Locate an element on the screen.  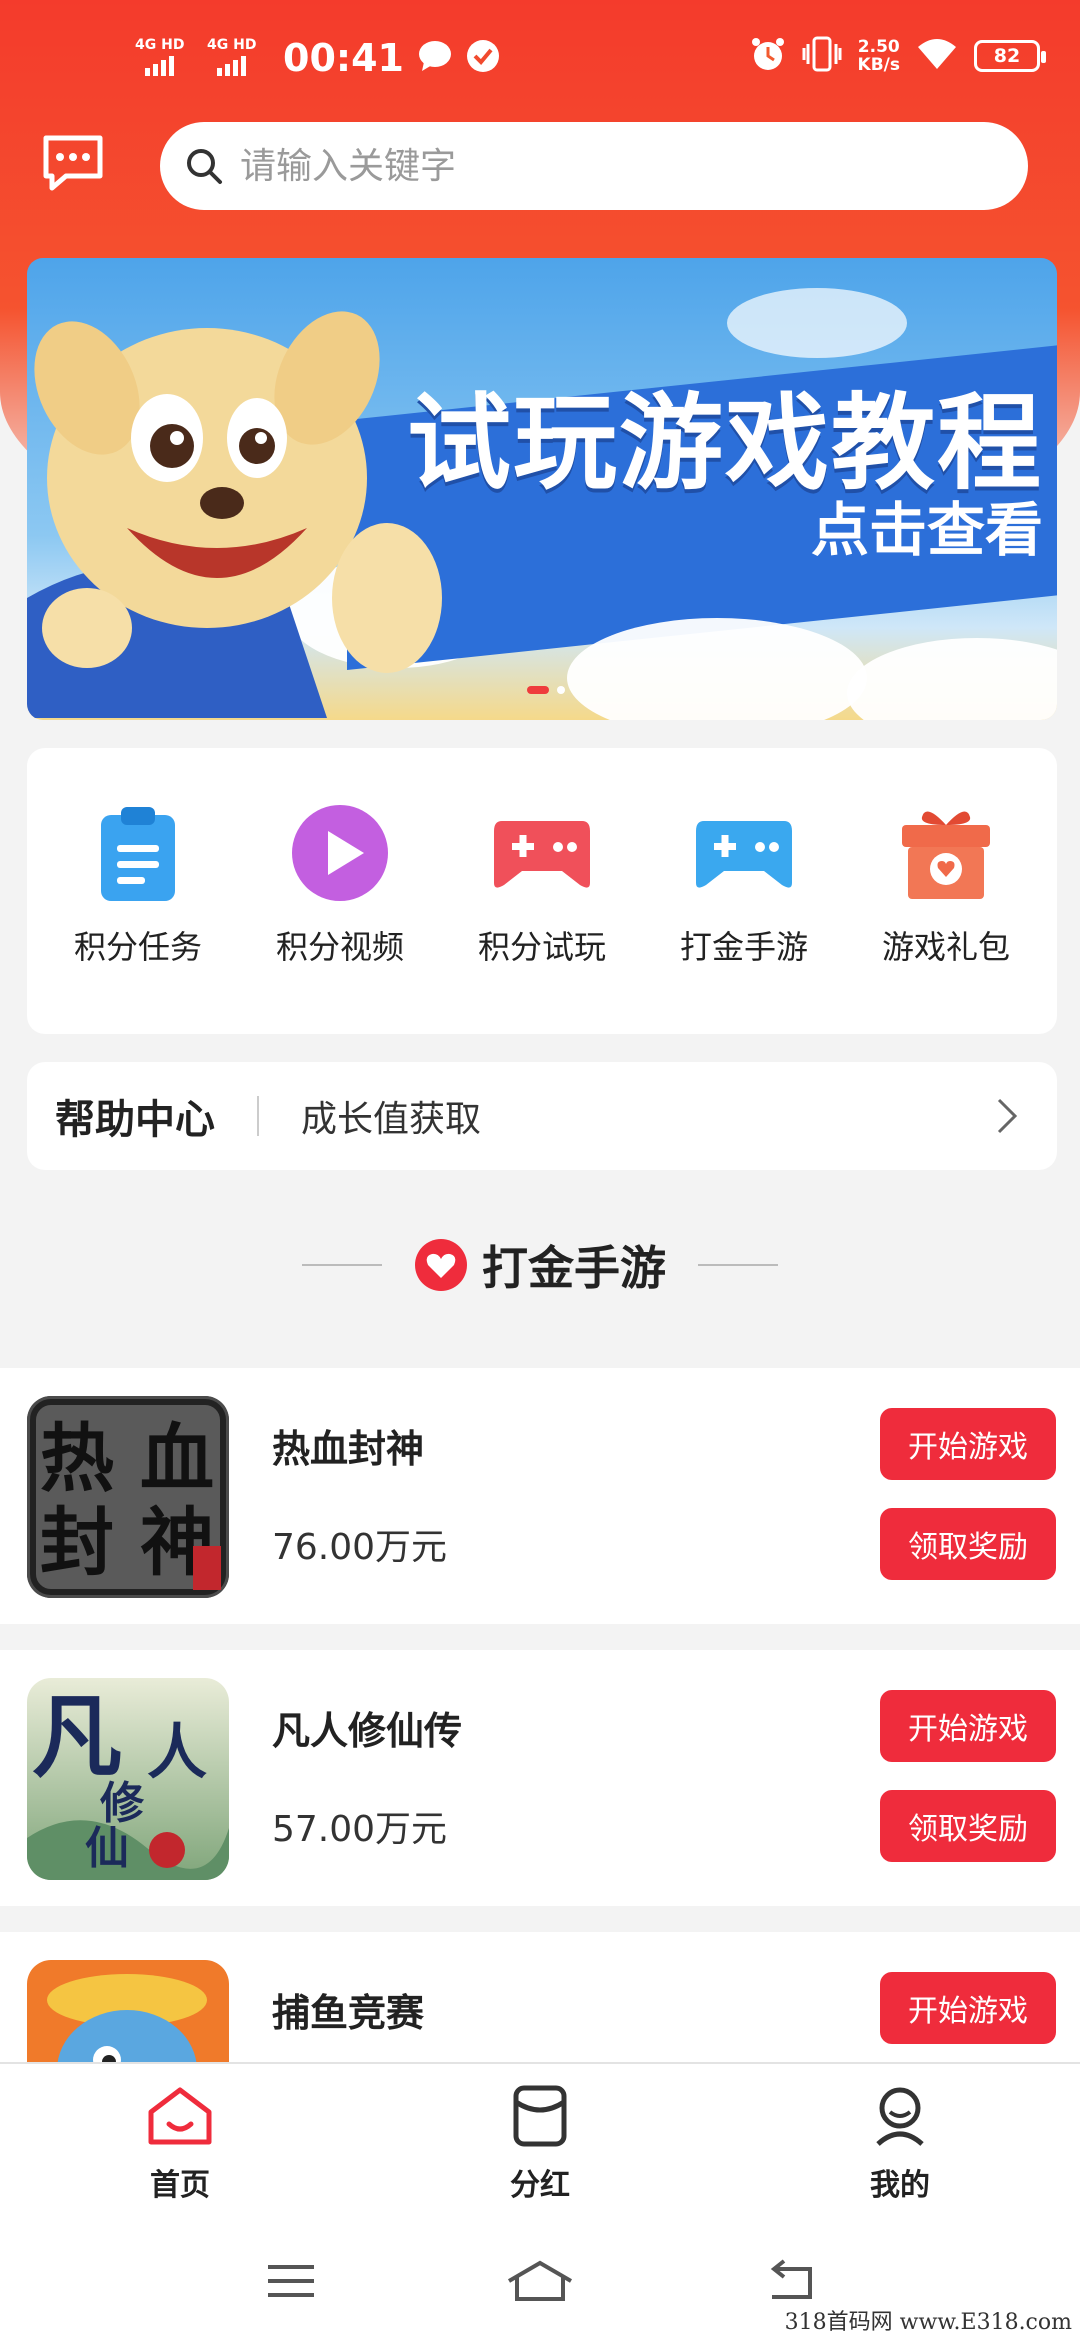
wallet-icon is located at coordinates (540, 2116).